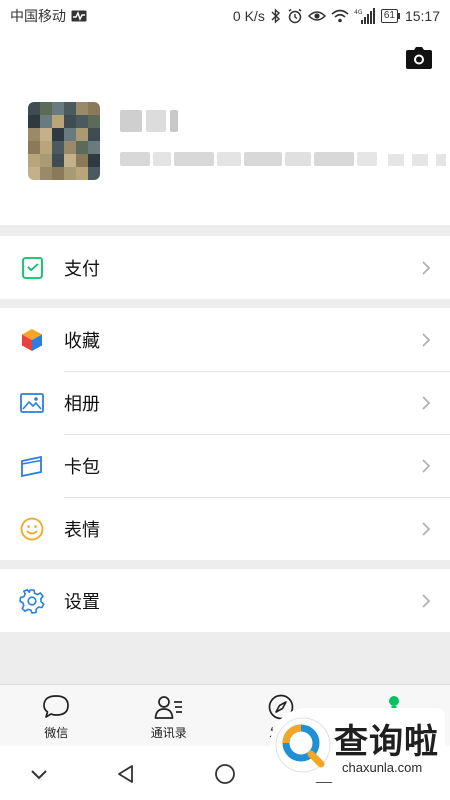  What do you see at coordinates (225, 16) in the screenshot?
I see `status-bar: 中国移动 0 K/s 4G 61 15:17` at bounding box center [225, 16].